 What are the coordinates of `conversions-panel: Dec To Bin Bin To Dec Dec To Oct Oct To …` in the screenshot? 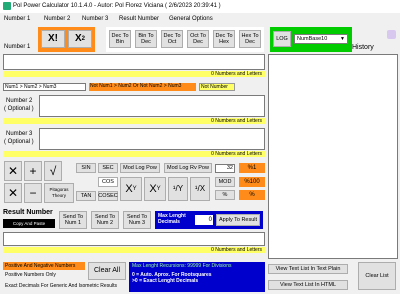 It's located at (185, 39).